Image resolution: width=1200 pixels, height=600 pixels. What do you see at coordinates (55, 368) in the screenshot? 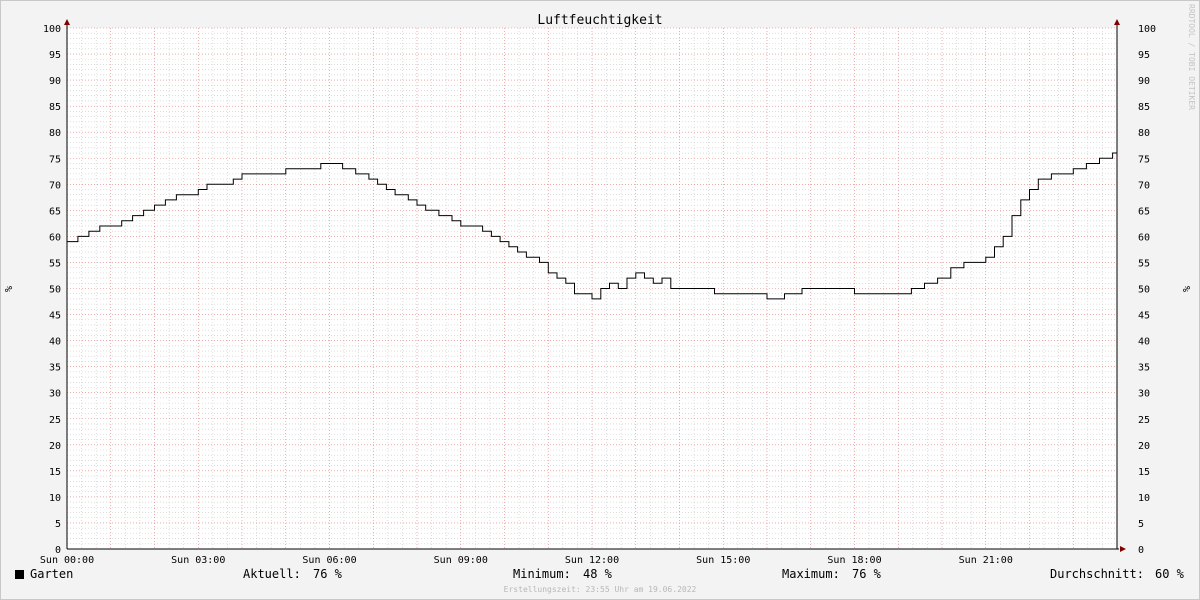
I see `y-tick-label-left: 35` at bounding box center [55, 368].